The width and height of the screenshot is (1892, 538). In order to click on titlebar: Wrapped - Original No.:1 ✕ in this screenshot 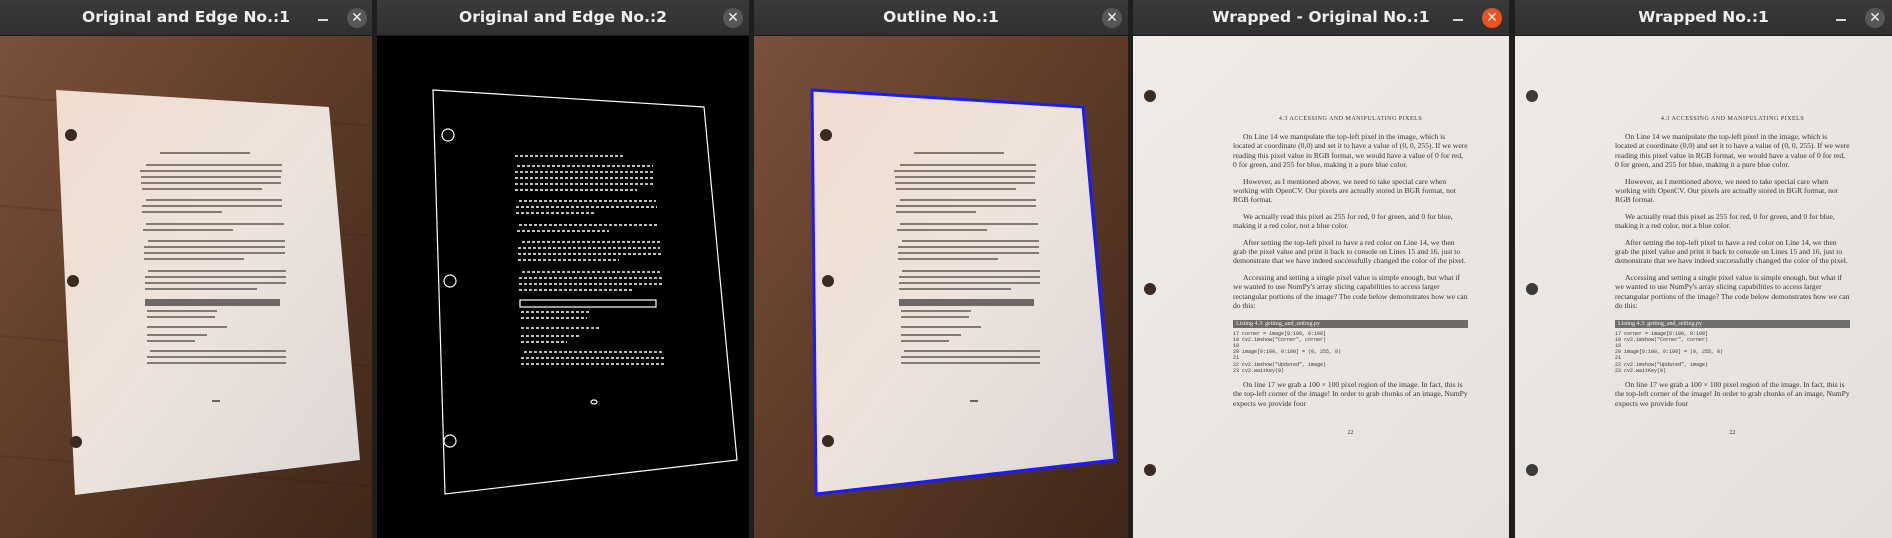, I will do `click(1321, 18)`.